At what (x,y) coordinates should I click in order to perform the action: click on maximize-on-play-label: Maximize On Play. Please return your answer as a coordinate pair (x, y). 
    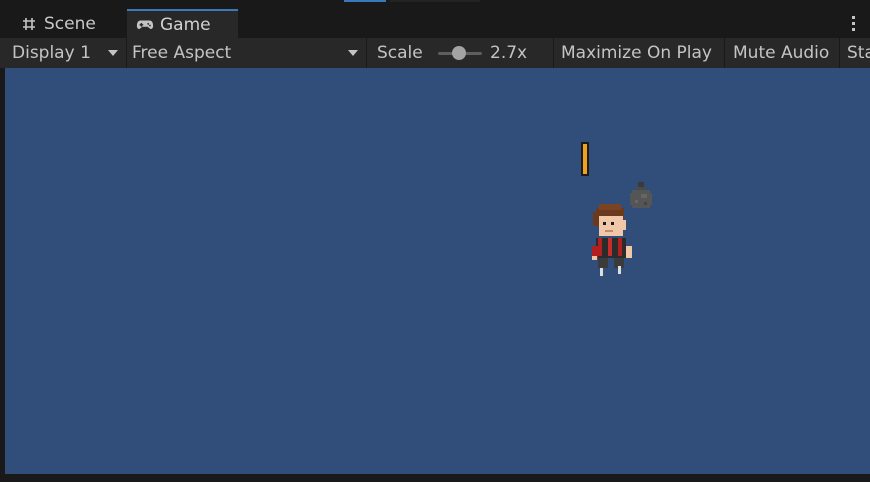
    Looking at the image, I should click on (636, 53).